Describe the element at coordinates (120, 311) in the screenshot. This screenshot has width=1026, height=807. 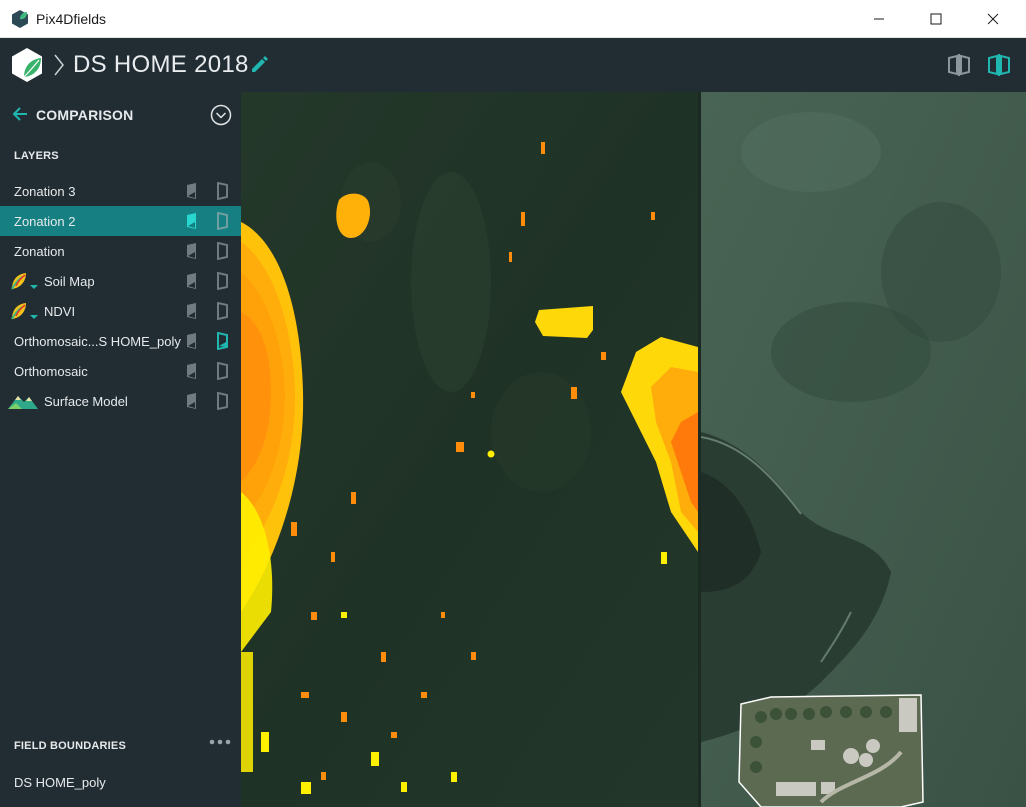
I see `layer-row-ndvi: NDVI` at that location.